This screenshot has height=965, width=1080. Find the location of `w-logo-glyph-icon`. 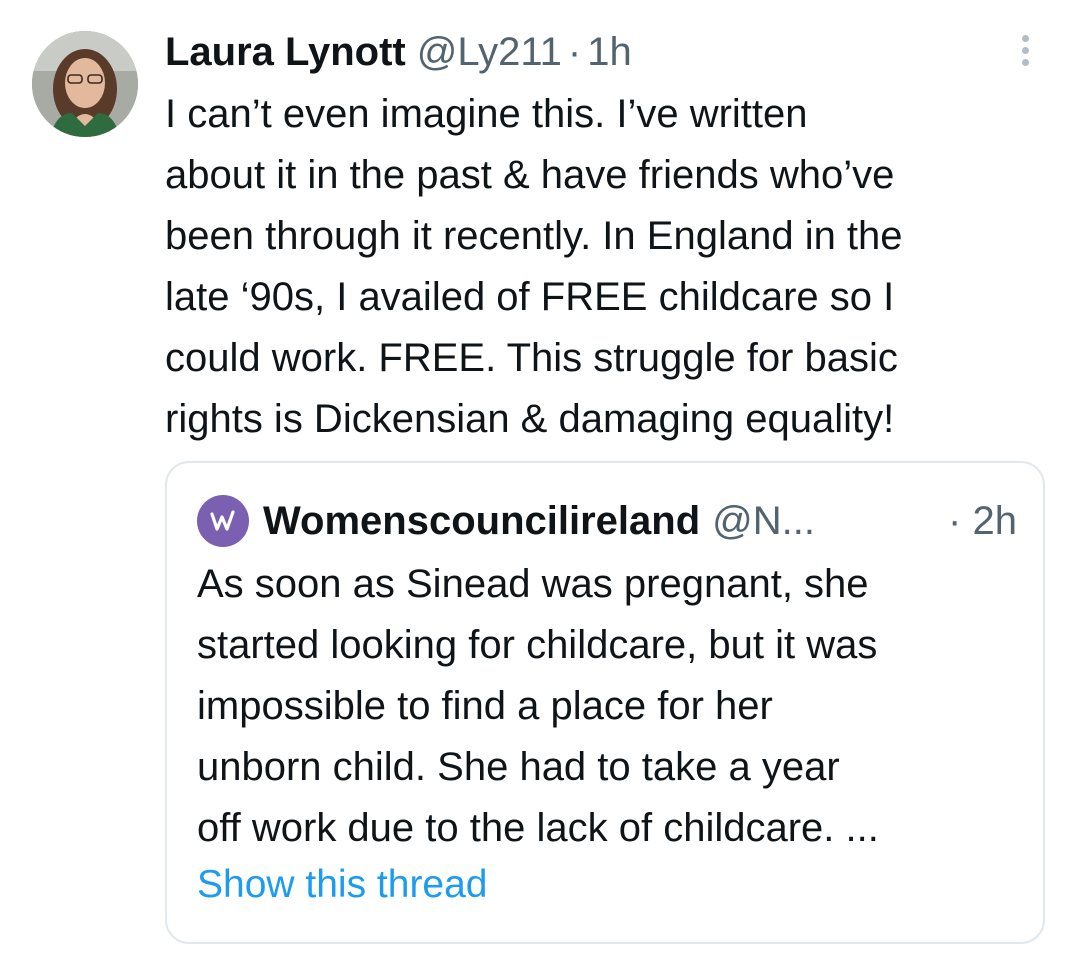

w-logo-glyph-icon is located at coordinates (222, 520).